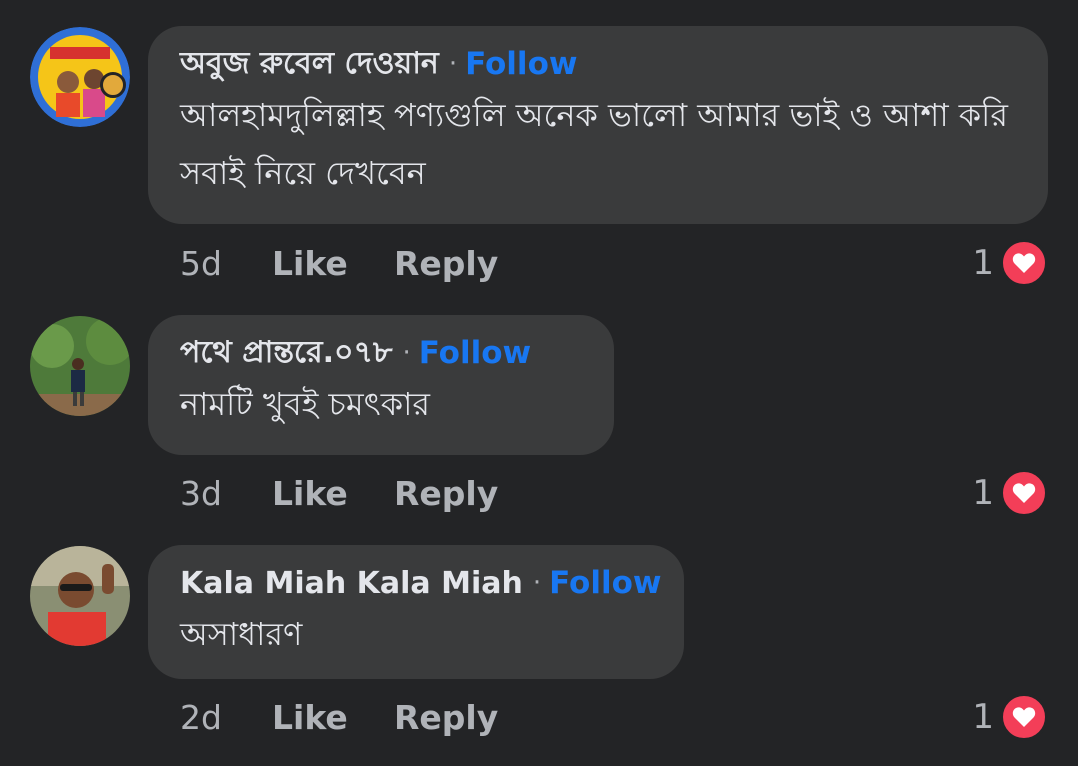 The height and width of the screenshot is (766, 1078). Describe the element at coordinates (416, 612) in the screenshot. I see `comment-bubble: Kala Miah Kala Miah · Follow অসাধারণ` at that location.